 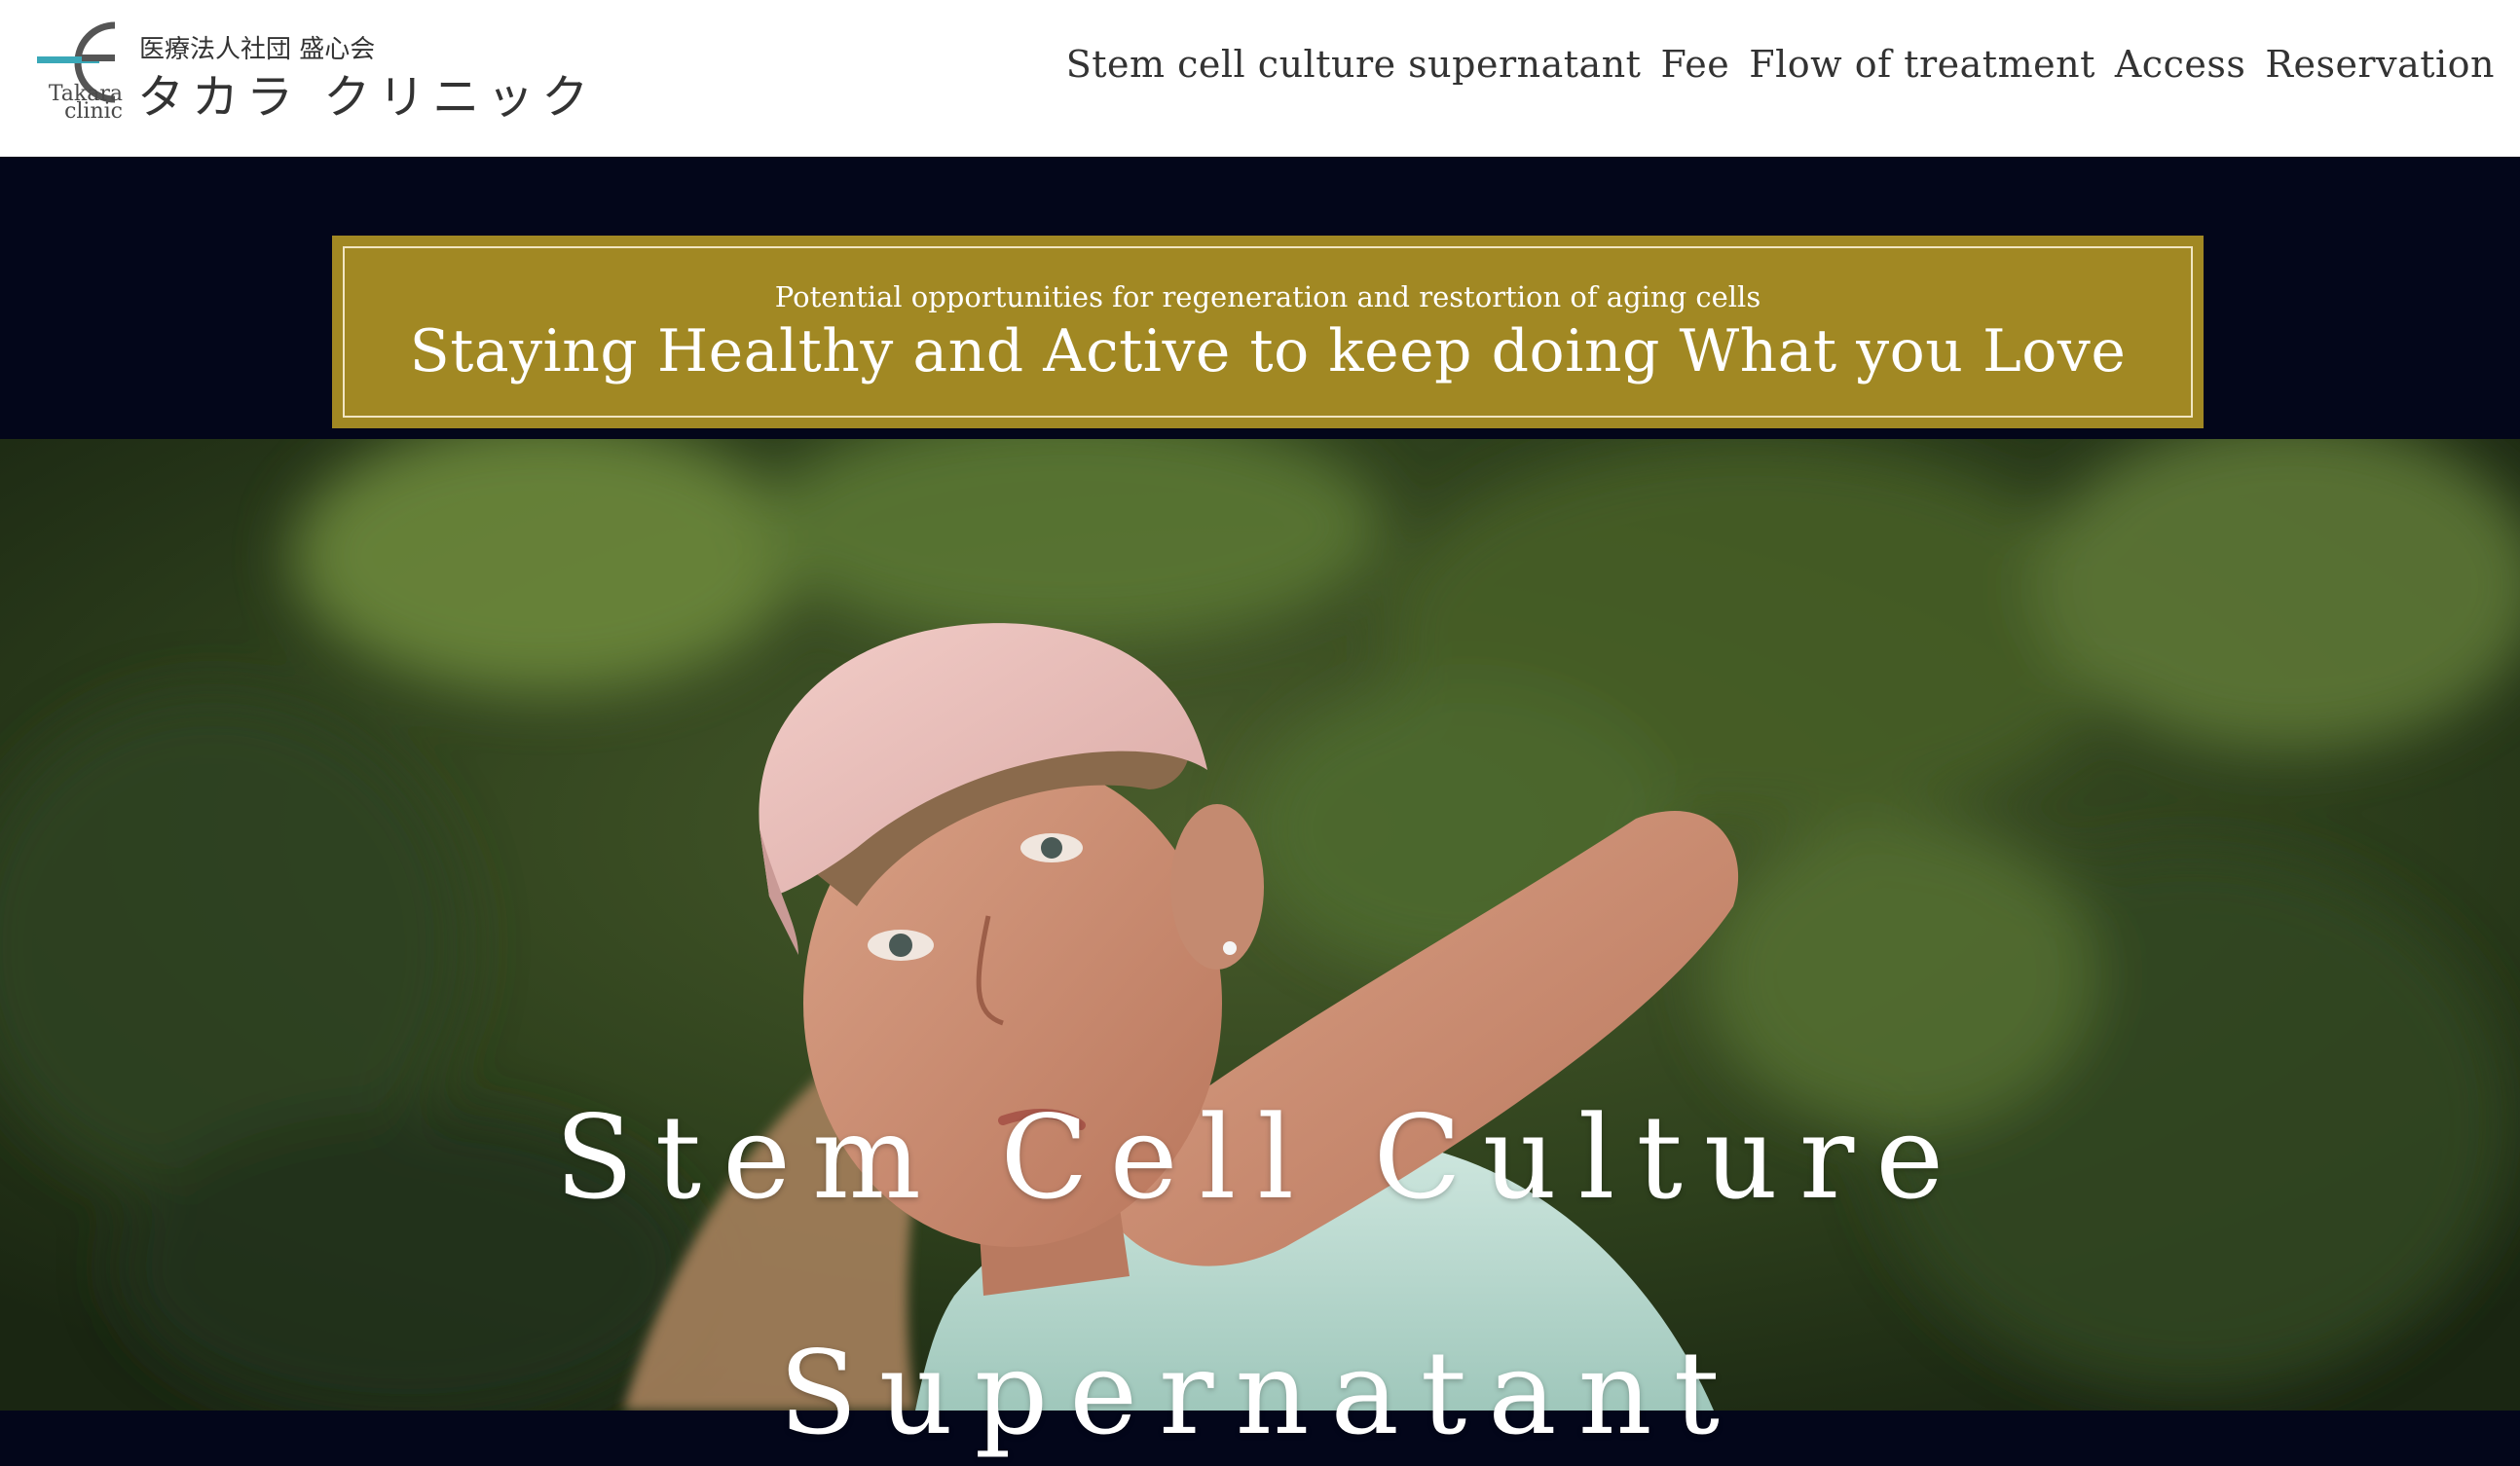 I want to click on logo-clinic-name: タカラ クリニック, so click(x=367, y=98).